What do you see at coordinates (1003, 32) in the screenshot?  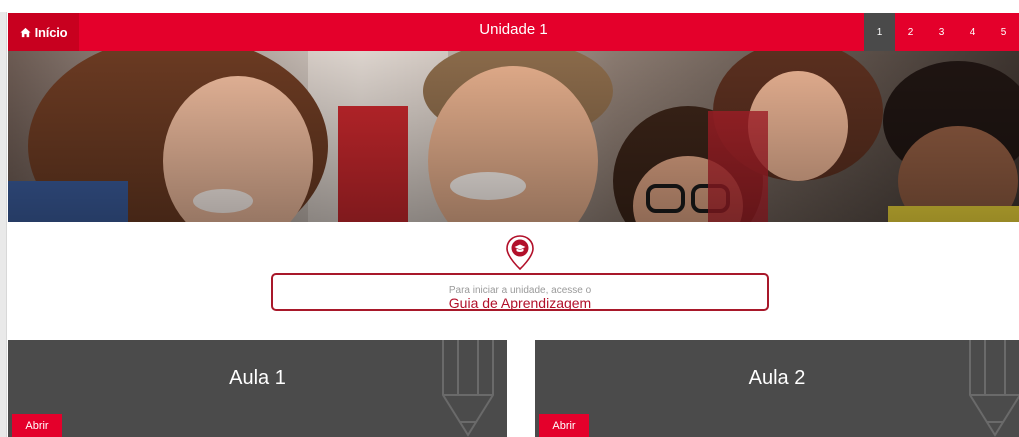 I see `page-5-link: 5` at bounding box center [1003, 32].